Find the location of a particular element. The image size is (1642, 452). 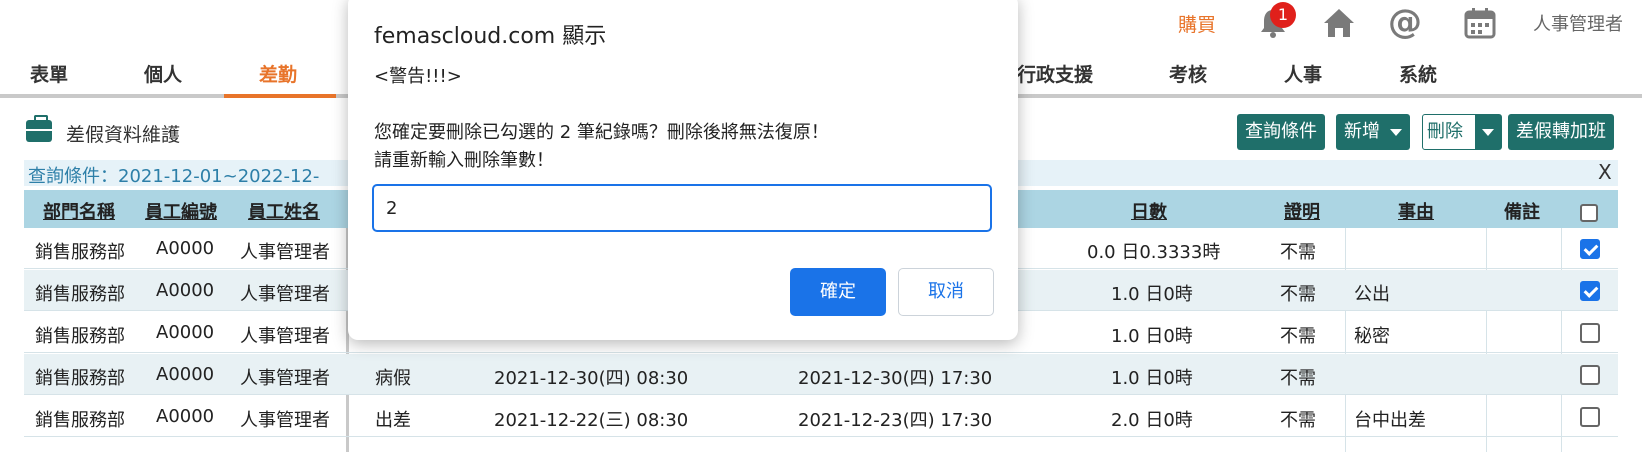

dialog-instruction: 請重新輸入刪除筆數！ is located at coordinates (464, 160).